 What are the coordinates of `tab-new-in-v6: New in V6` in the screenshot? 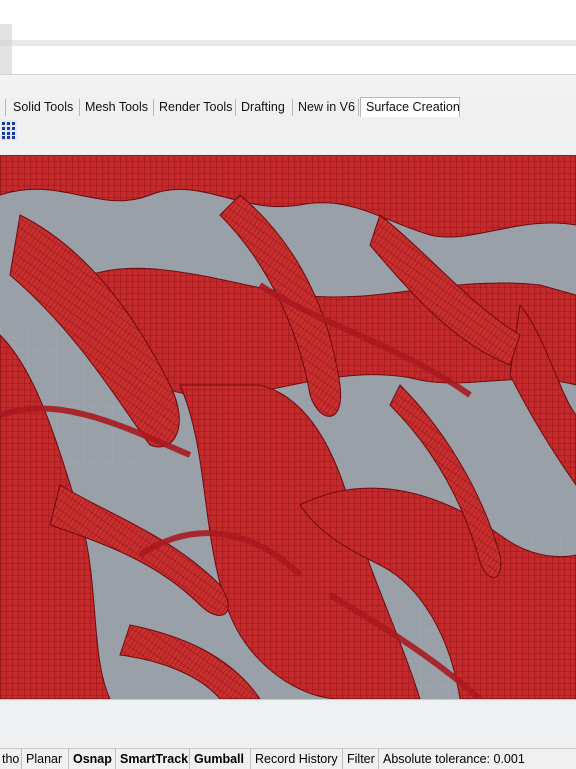 It's located at (326, 107).